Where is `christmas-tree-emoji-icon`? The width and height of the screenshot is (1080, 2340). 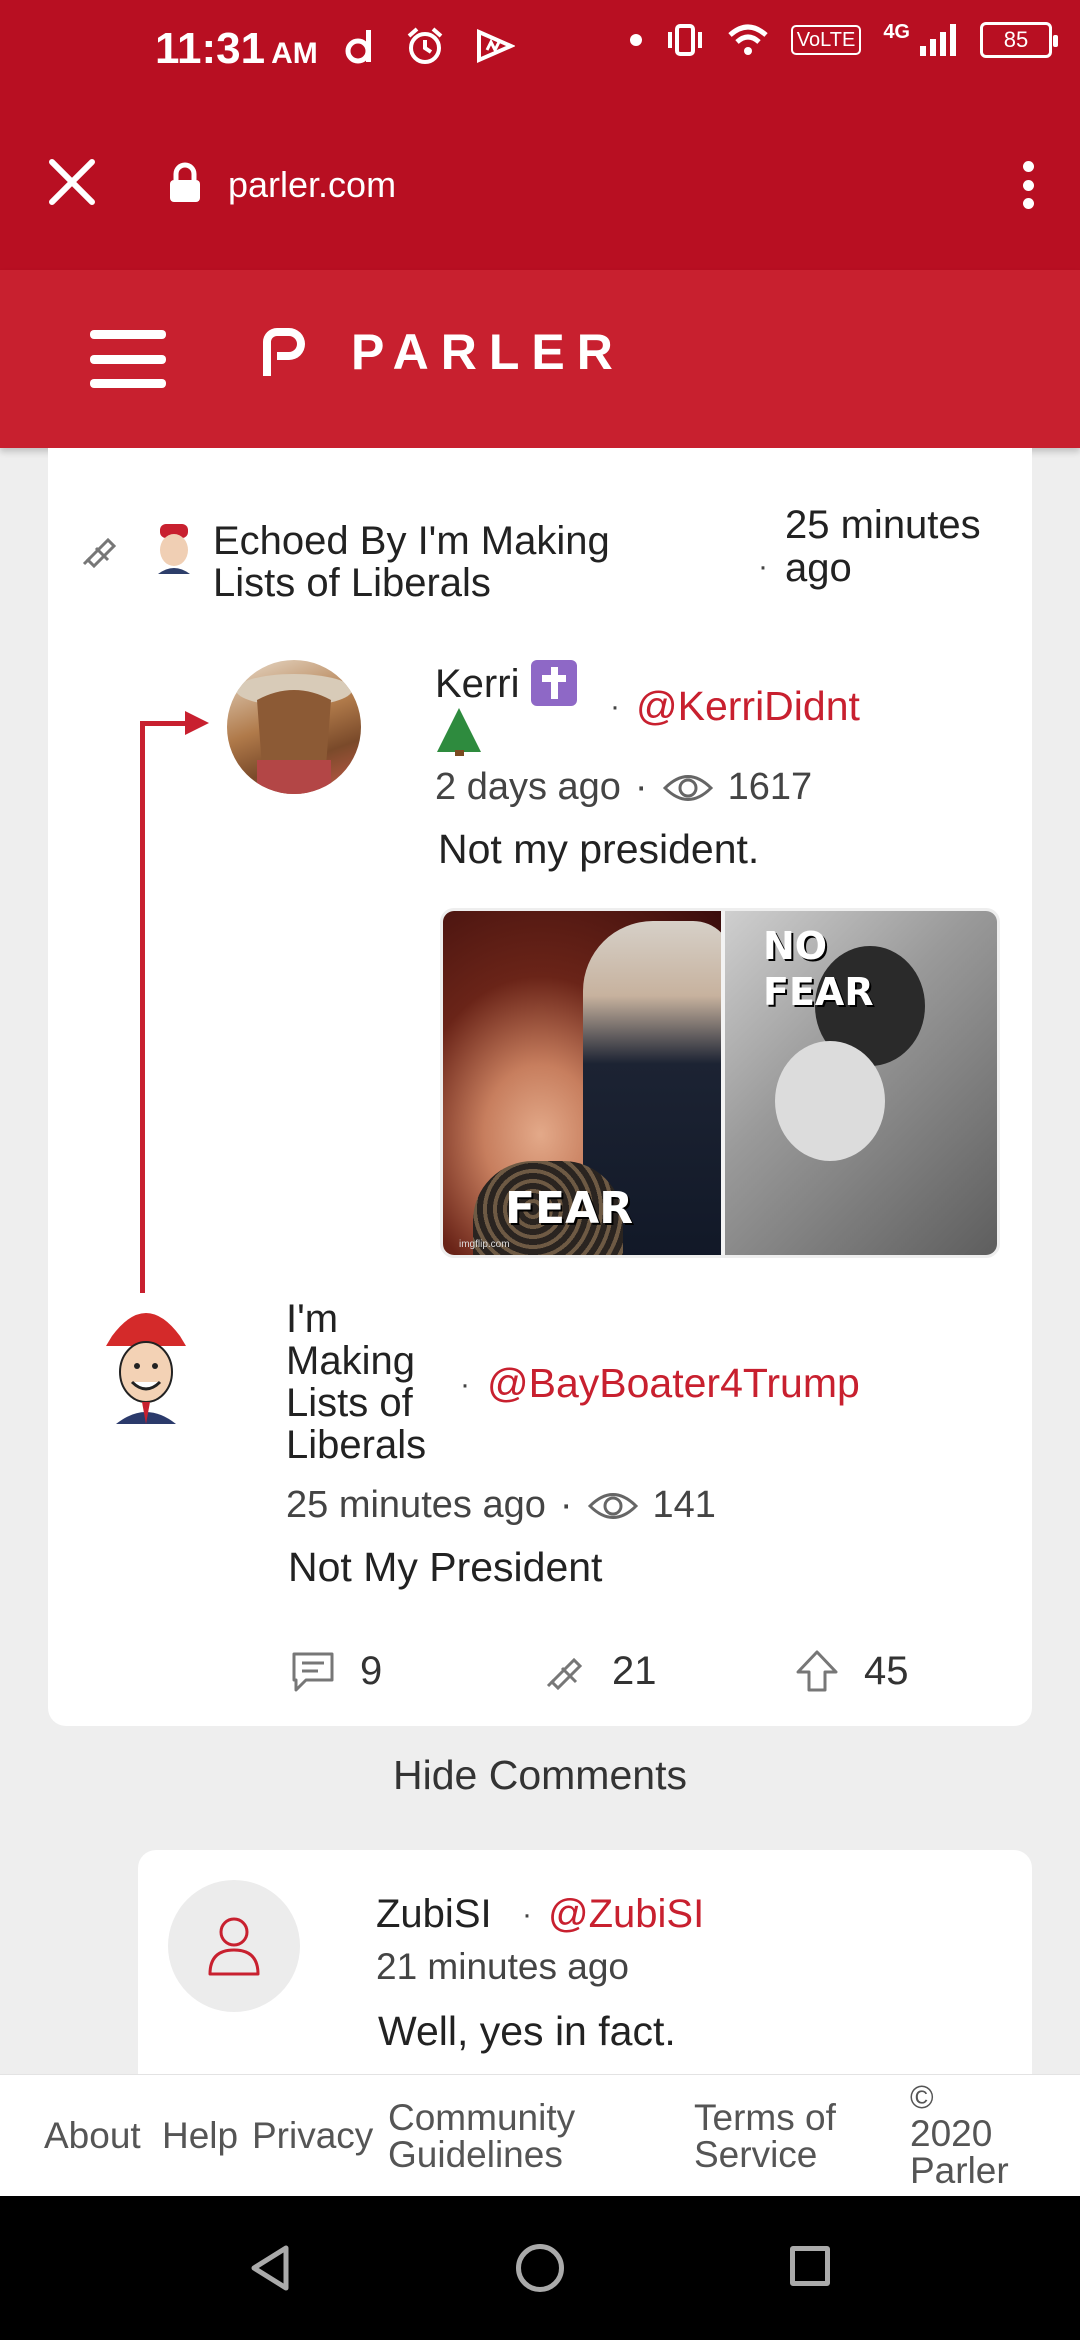
christmas-tree-emoji-icon is located at coordinates (459, 730).